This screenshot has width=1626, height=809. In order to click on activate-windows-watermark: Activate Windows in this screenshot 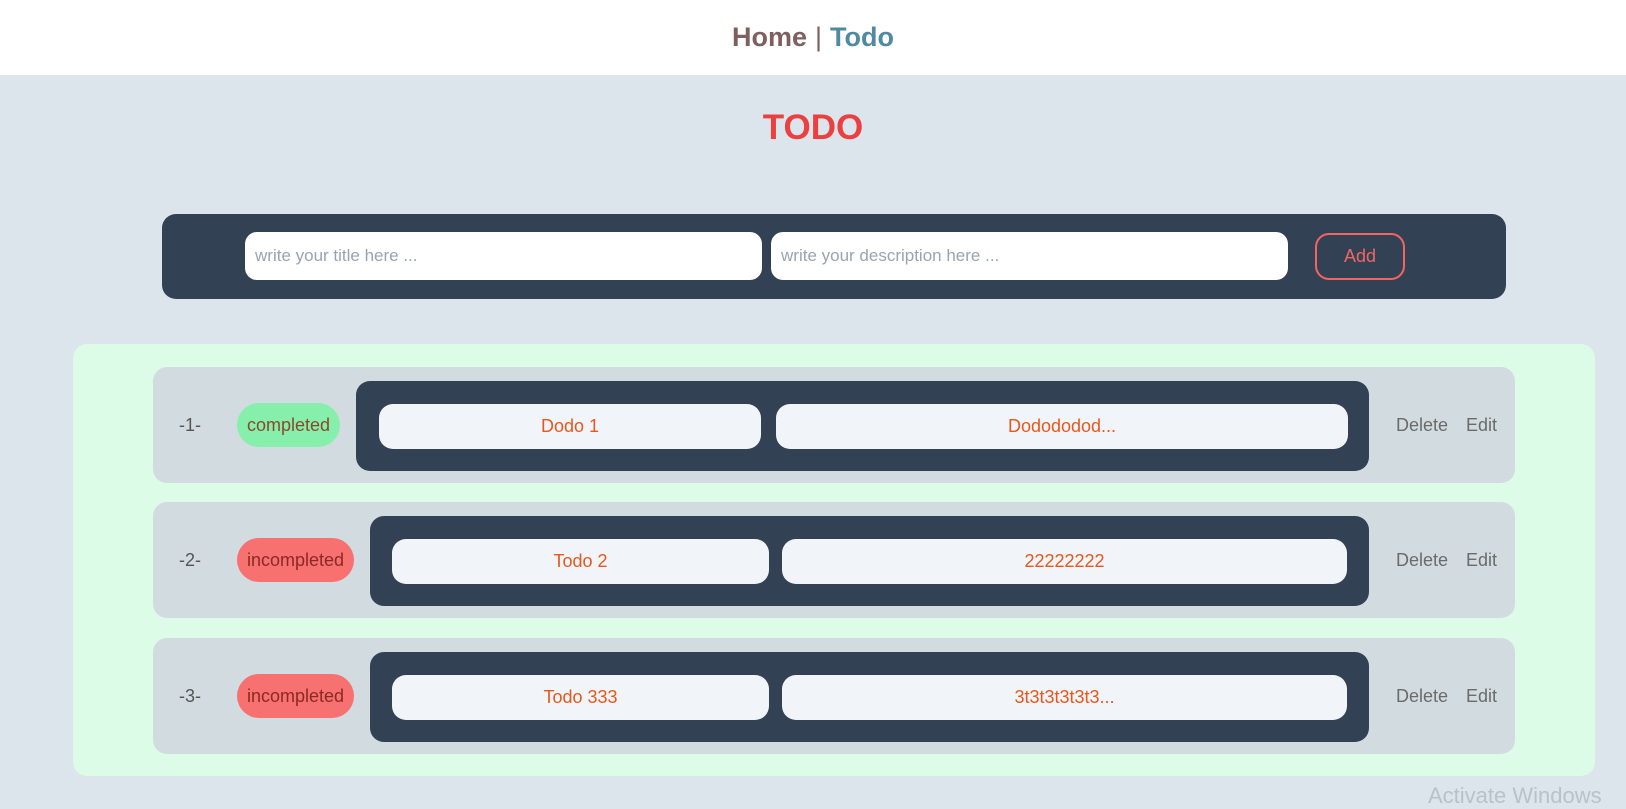, I will do `click(1515, 795)`.